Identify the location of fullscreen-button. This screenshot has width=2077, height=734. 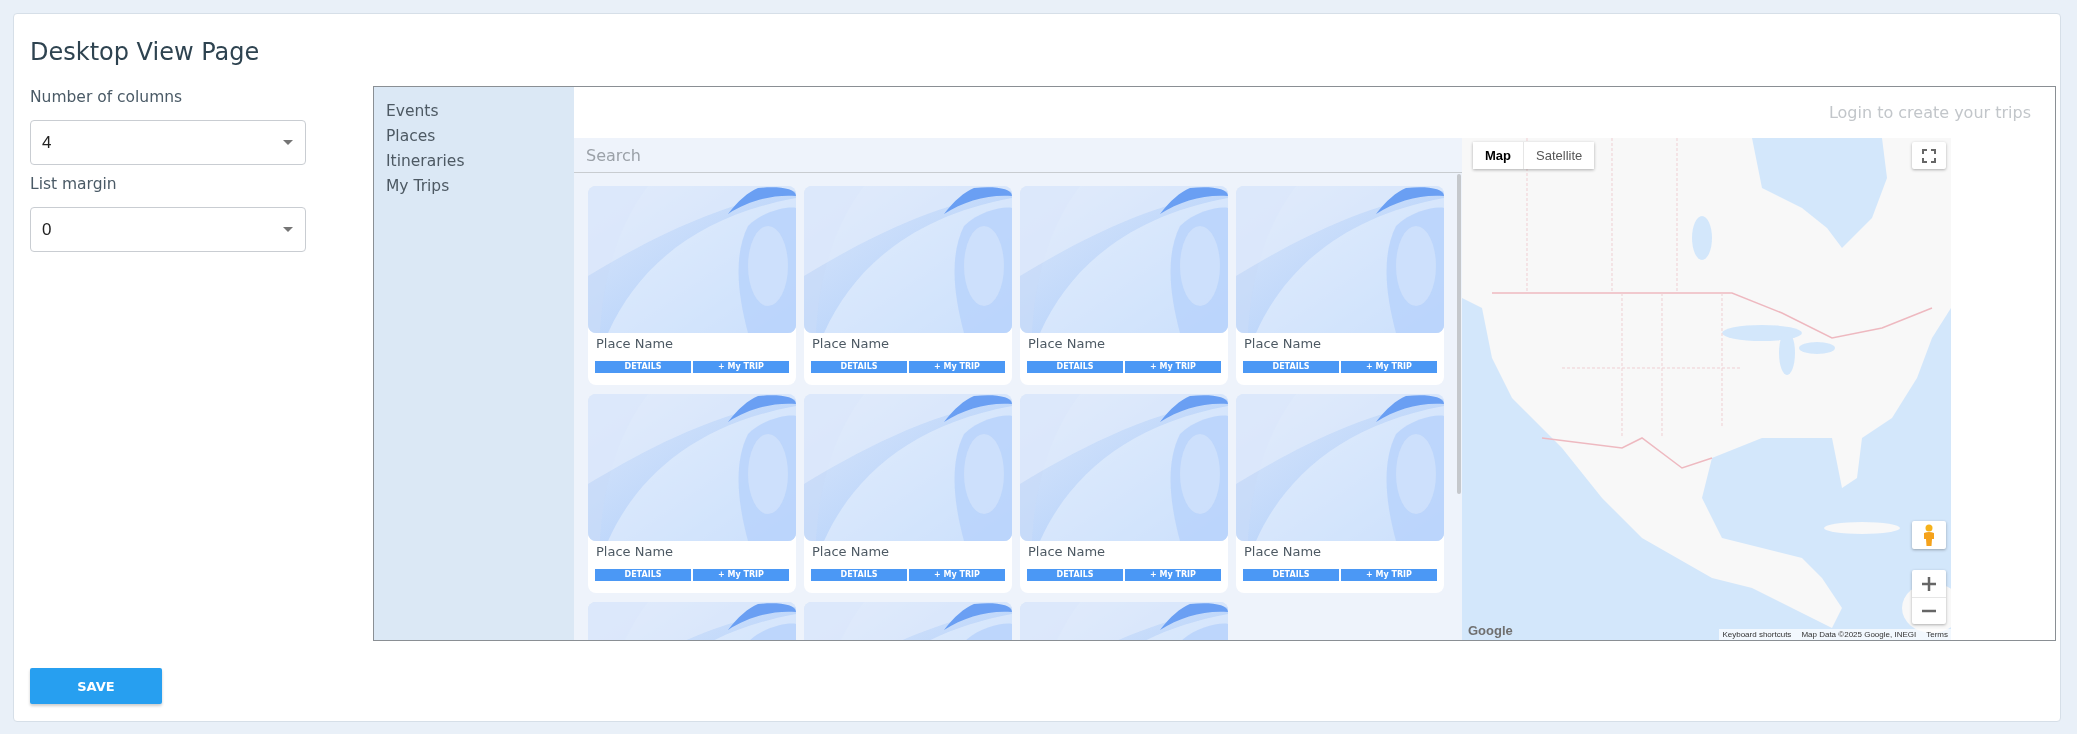
(1929, 155).